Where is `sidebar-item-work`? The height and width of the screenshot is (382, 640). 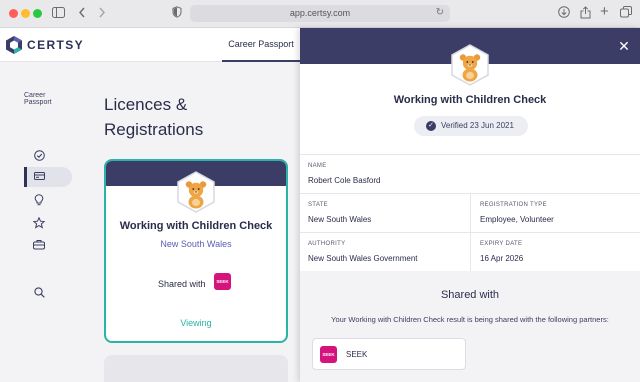 sidebar-item-work is located at coordinates (48, 245).